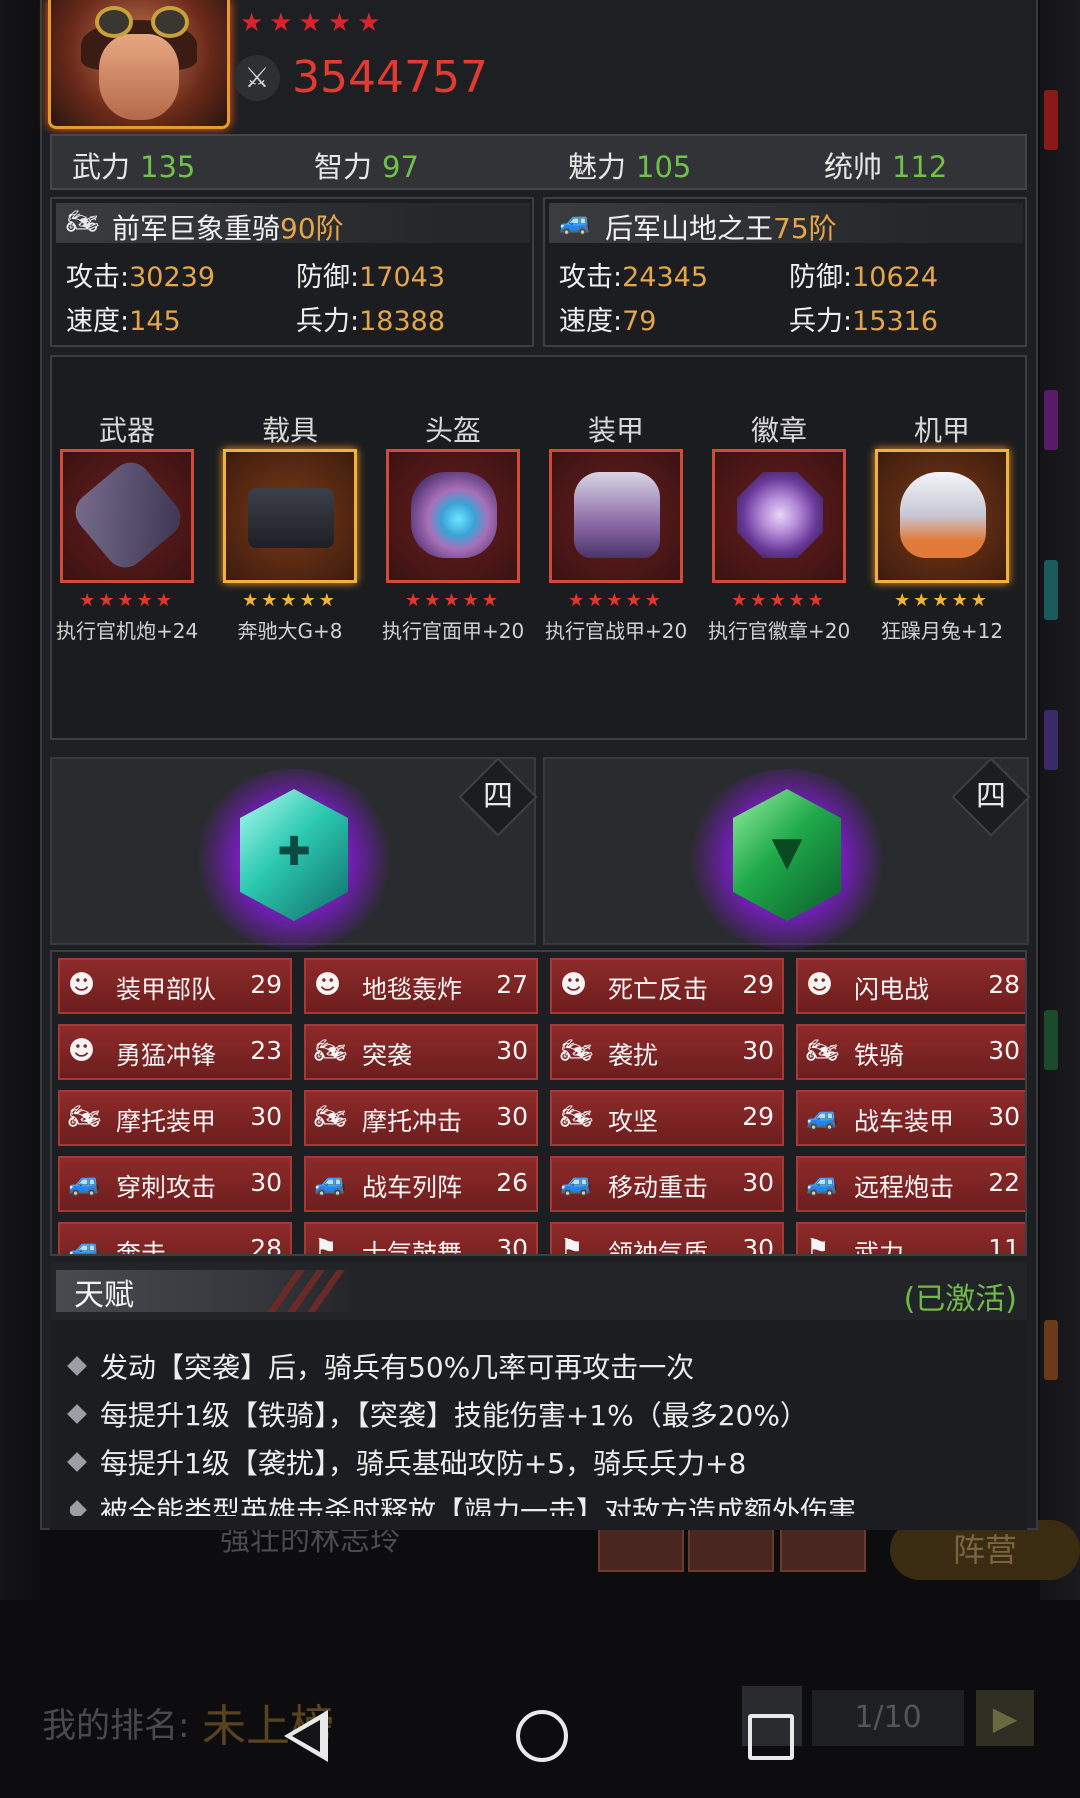 The width and height of the screenshot is (1080, 1798). Describe the element at coordinates (421, 1052) in the screenshot. I see `skill-item: 🏍 突袭 30` at that location.